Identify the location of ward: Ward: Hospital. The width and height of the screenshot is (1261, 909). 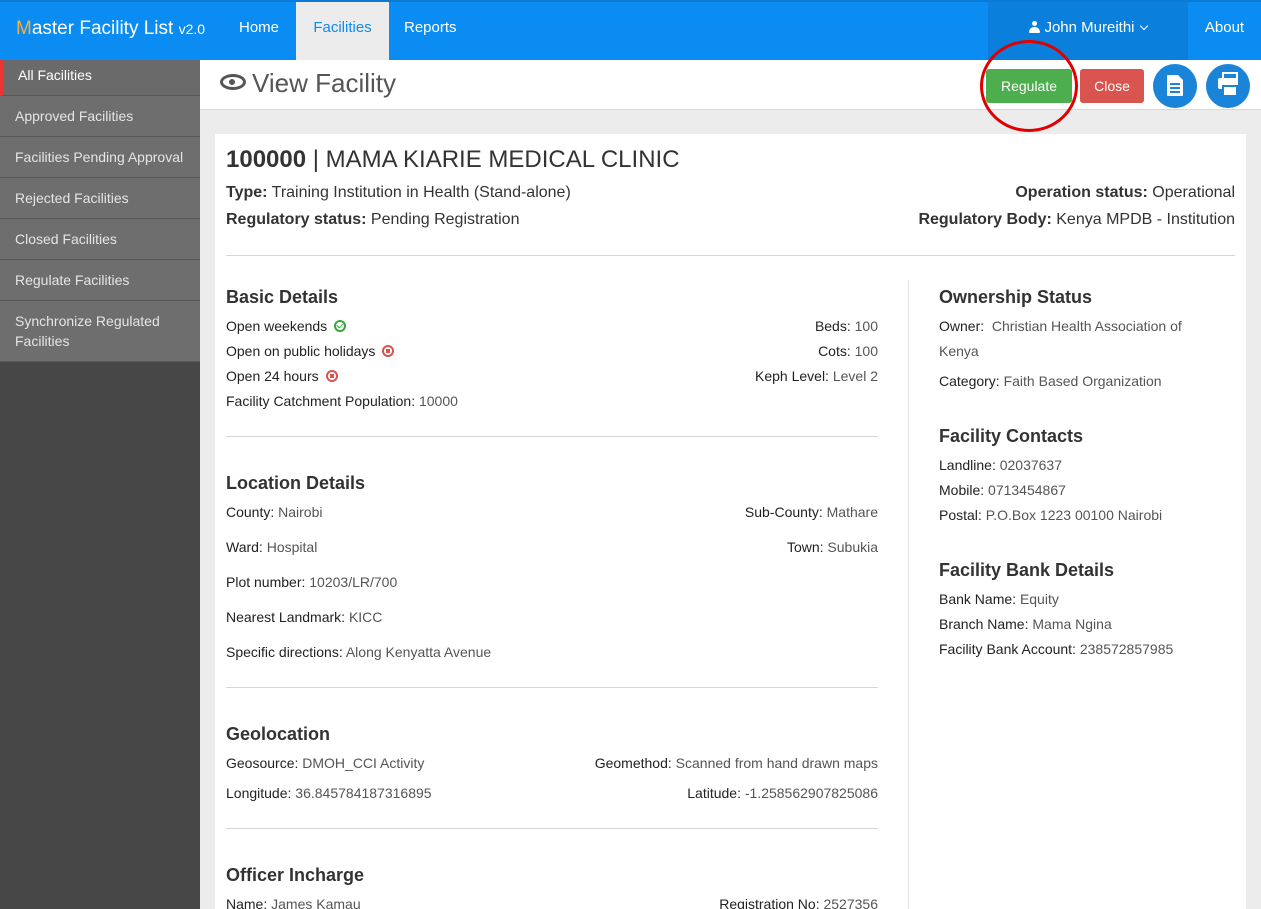
(271, 547).